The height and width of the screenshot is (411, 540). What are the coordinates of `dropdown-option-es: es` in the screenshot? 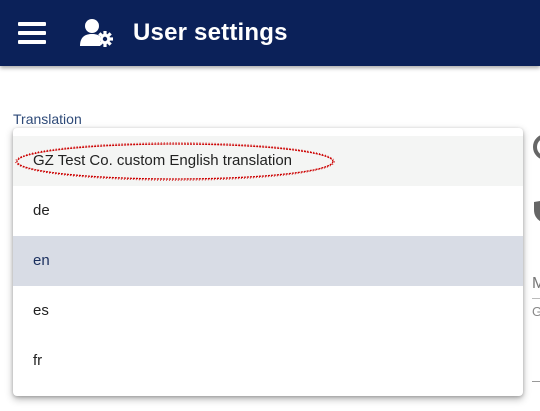 It's located at (268, 311).